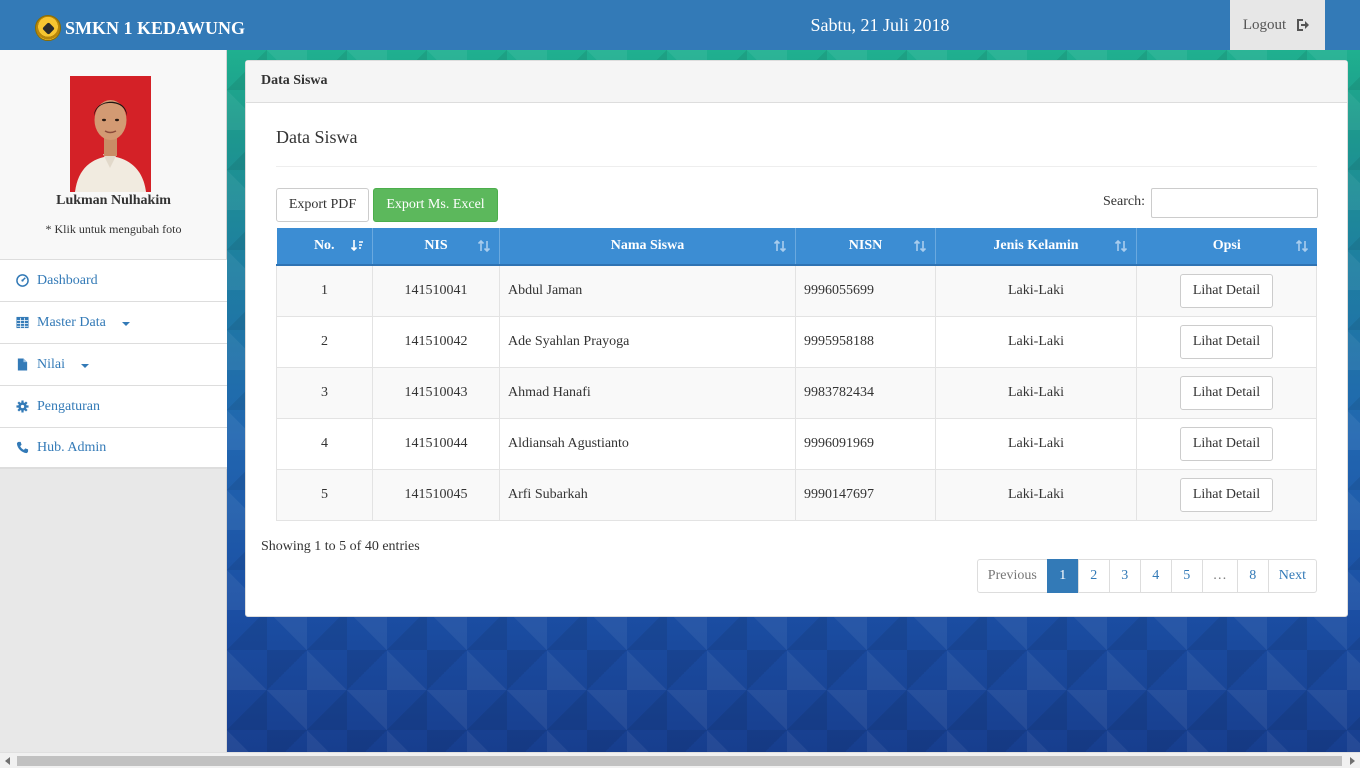 Image resolution: width=1360 pixels, height=768 pixels. I want to click on horizontal-scrollbar, so click(680, 760).